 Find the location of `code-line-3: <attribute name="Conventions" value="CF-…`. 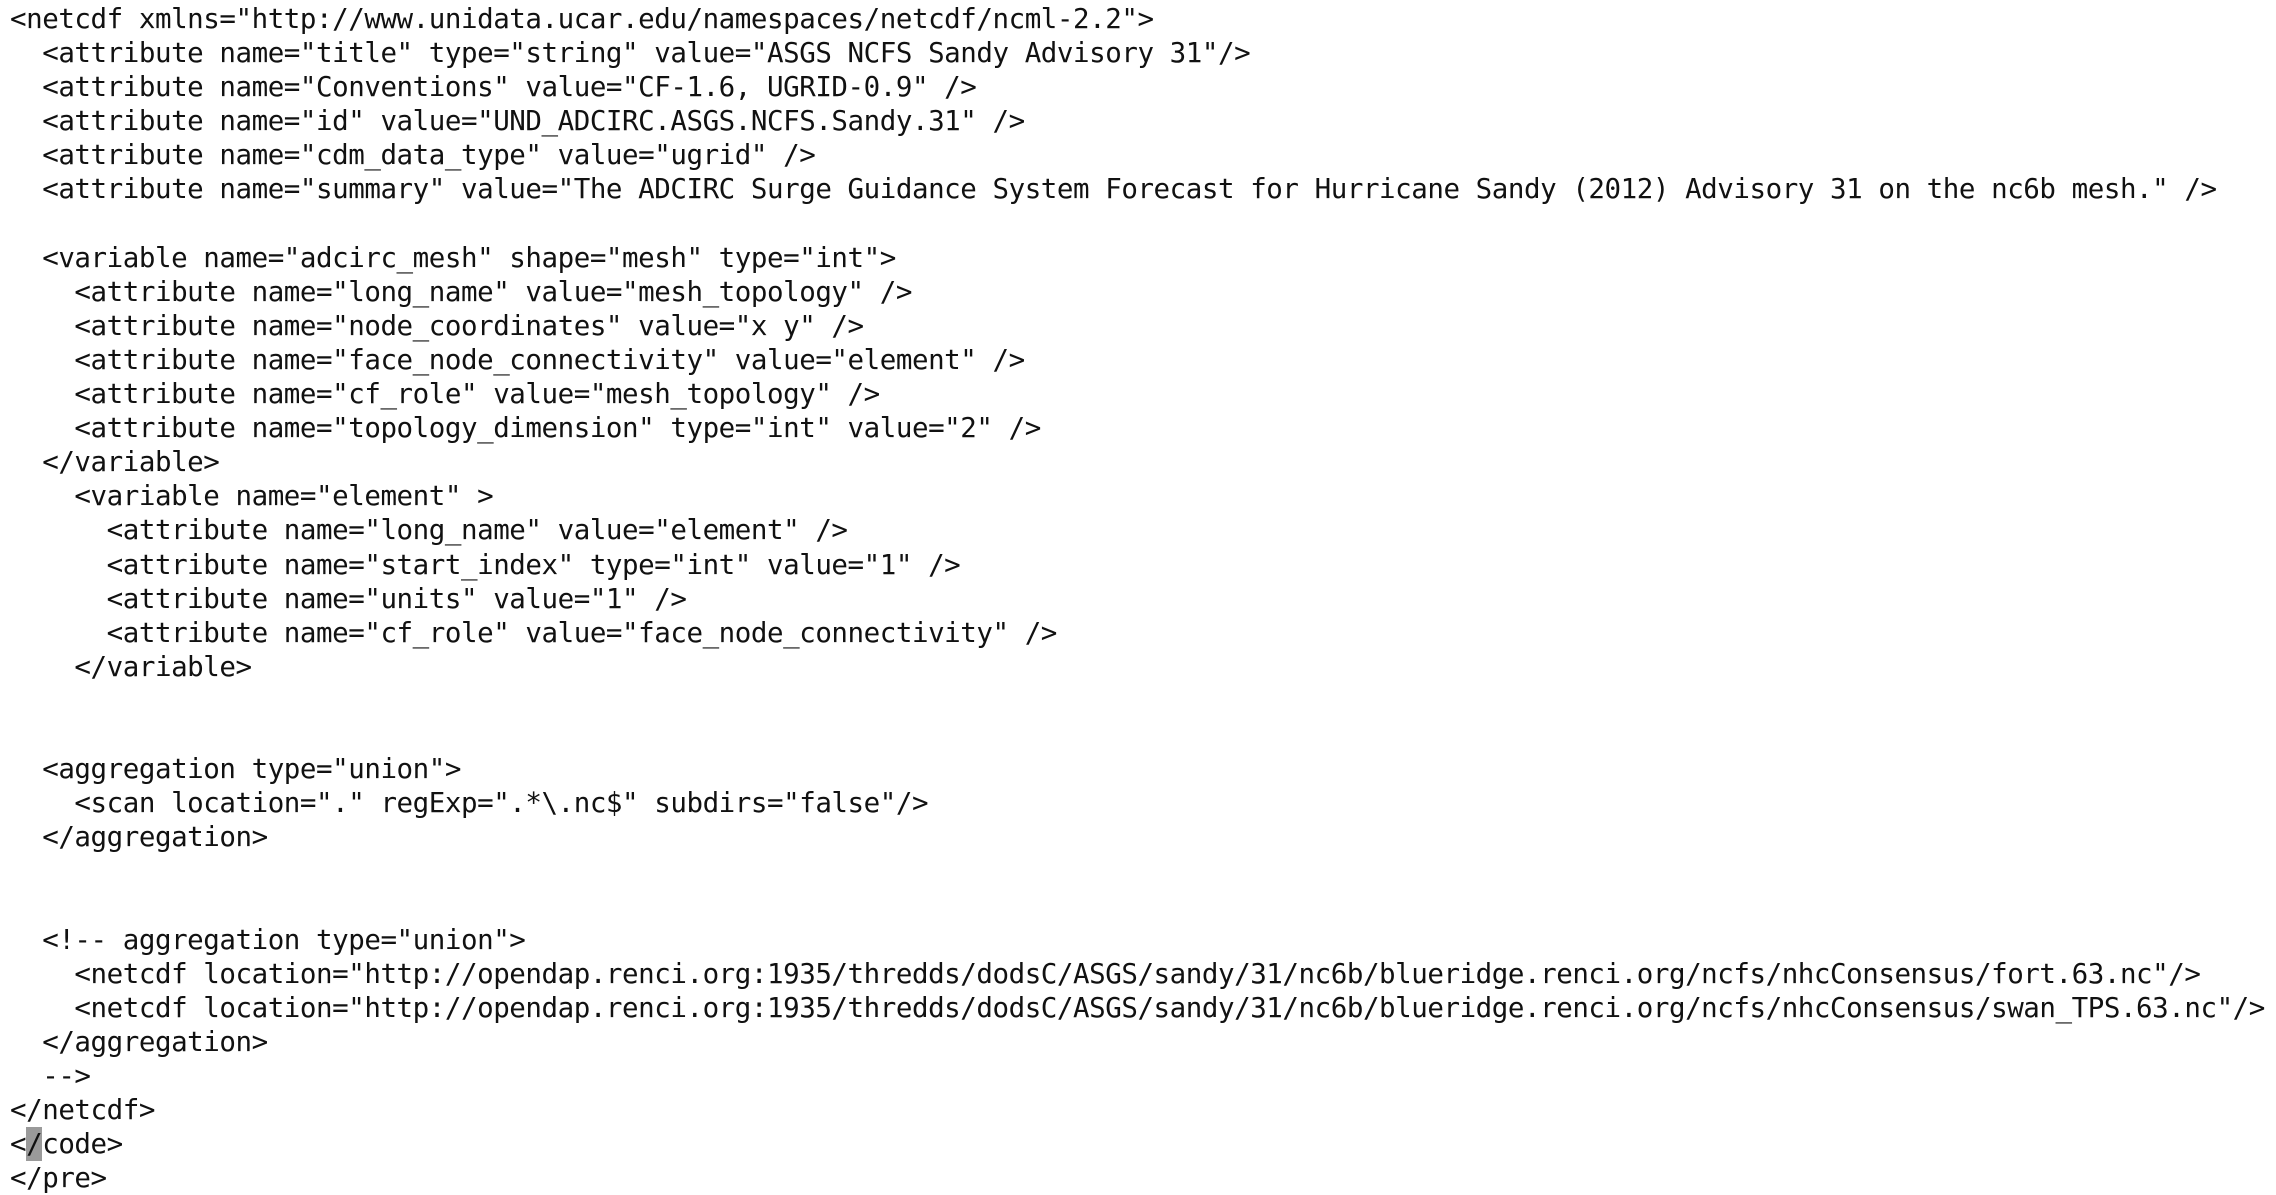

code-line-3: <attribute name="Conventions" value="CF-… is located at coordinates (493, 87).